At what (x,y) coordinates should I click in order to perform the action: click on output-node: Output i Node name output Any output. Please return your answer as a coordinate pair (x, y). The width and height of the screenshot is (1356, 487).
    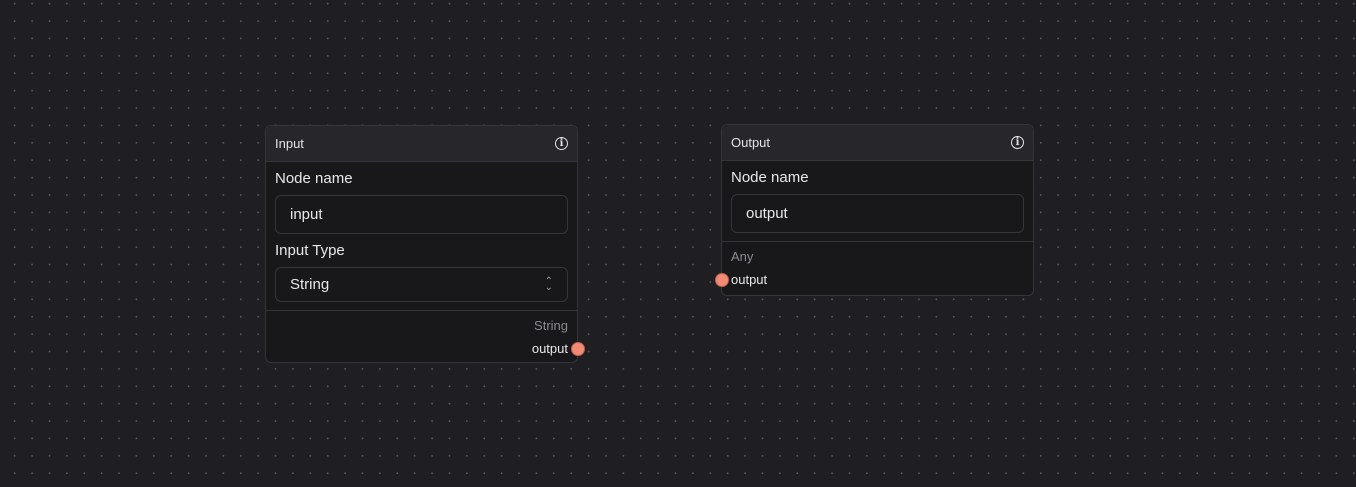
    Looking at the image, I should click on (874, 210).